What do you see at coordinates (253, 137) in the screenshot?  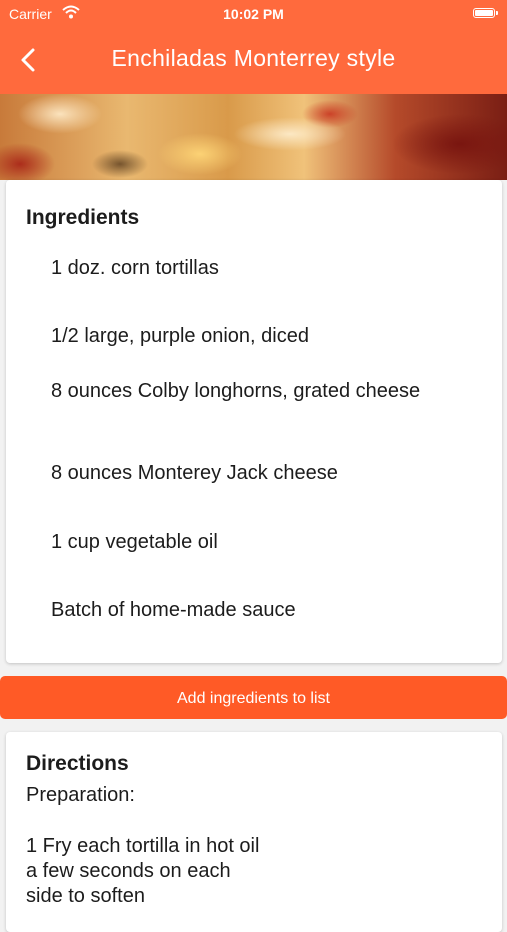 I see `recipe-photo` at bounding box center [253, 137].